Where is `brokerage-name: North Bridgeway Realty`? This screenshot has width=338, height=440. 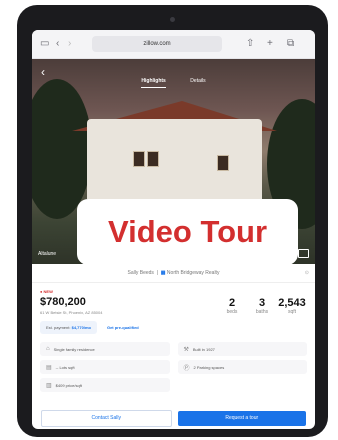 brokerage-name: North Bridgeway Realty is located at coordinates (193, 273).